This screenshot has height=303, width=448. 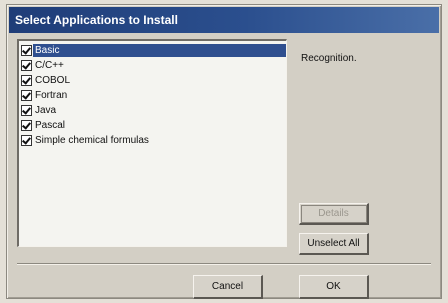 I want to click on list-item-label: Simple chemical formulas, so click(x=92, y=140).